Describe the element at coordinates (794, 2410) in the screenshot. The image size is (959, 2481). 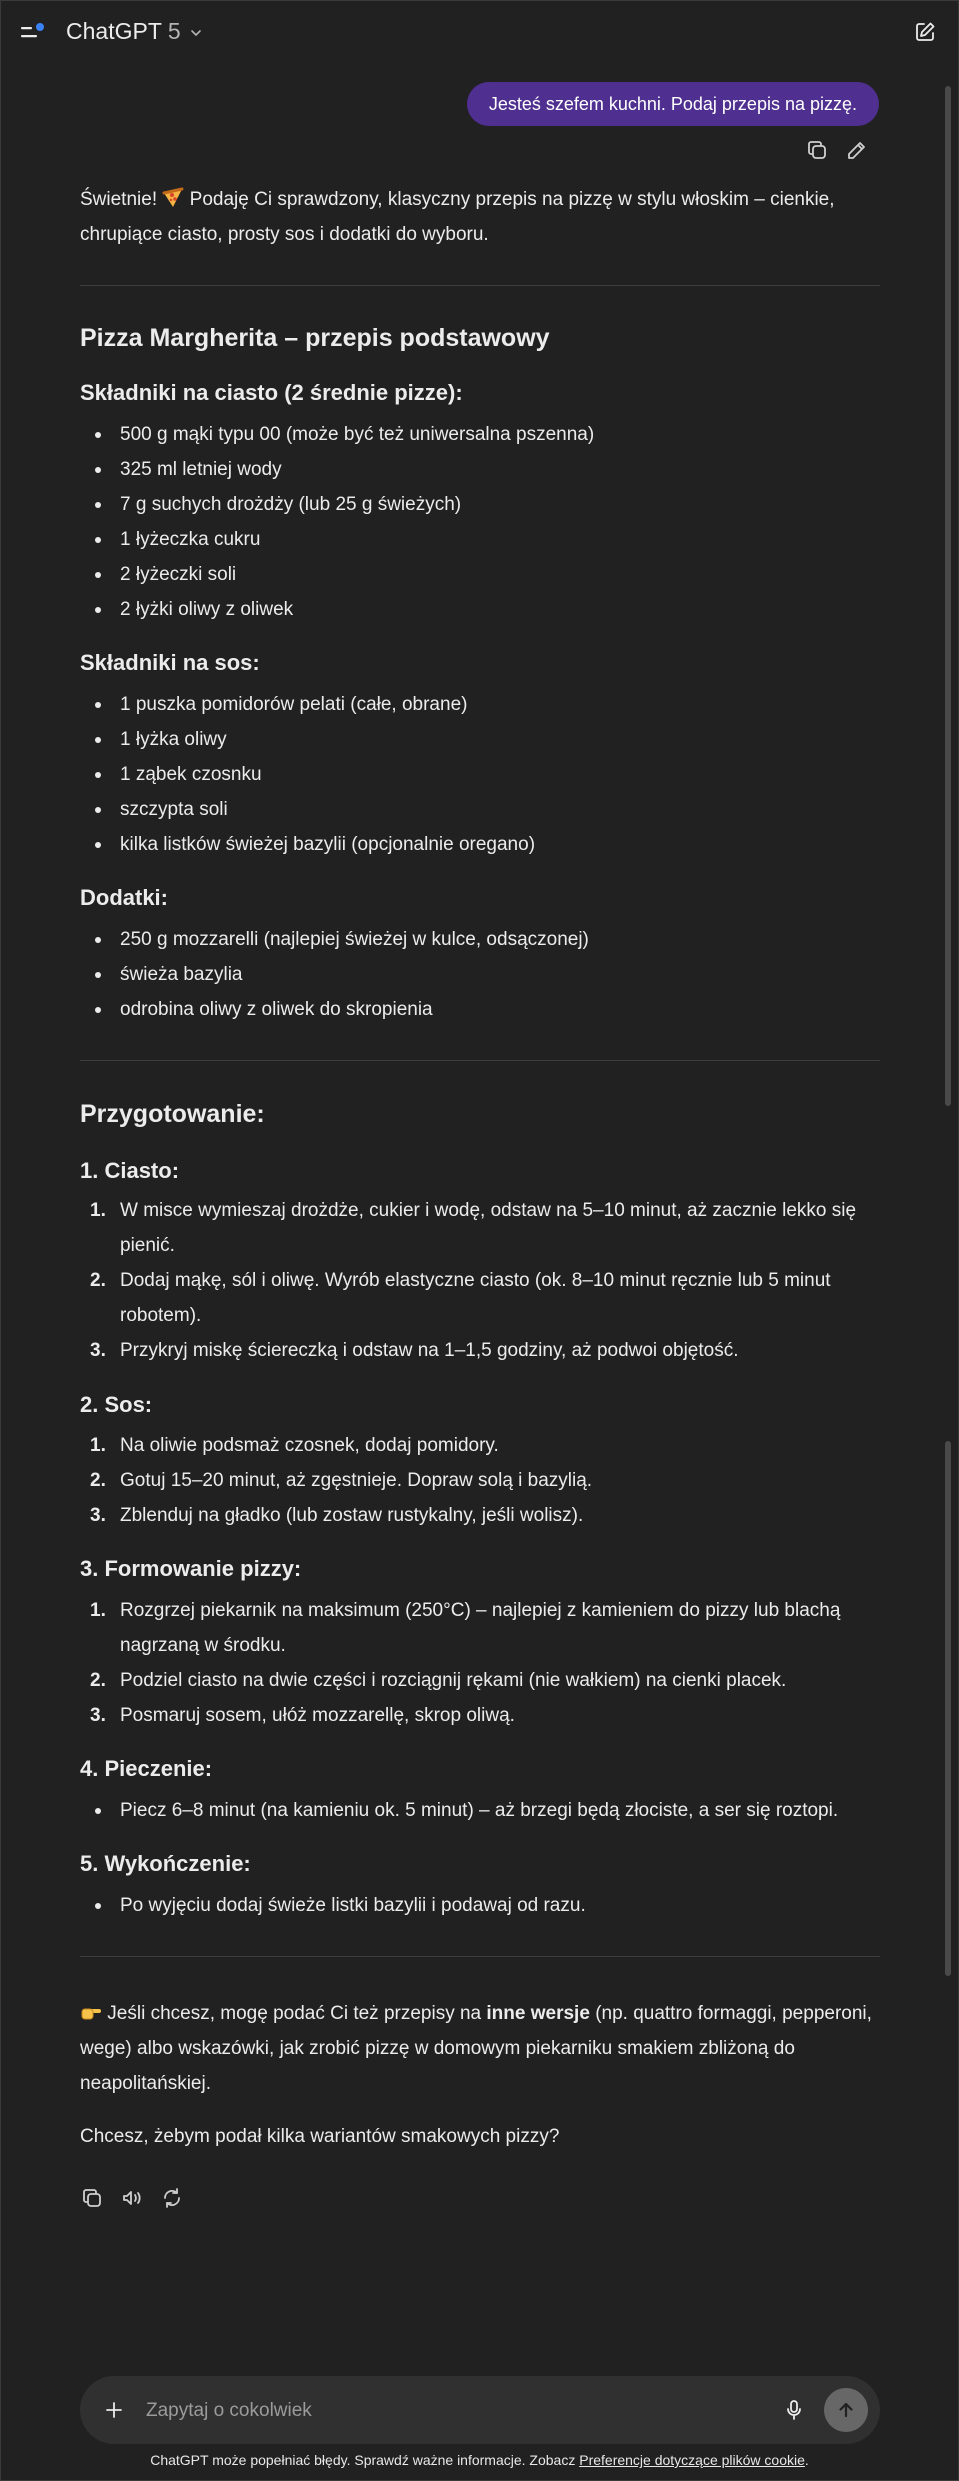
I see `microphone-icon` at that location.